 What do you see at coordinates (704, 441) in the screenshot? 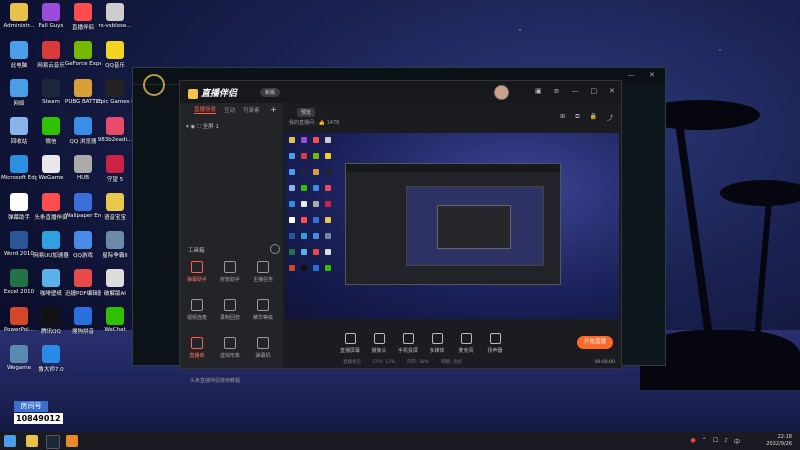
I see `tray-expand-icon: ⌃` at bounding box center [704, 441].